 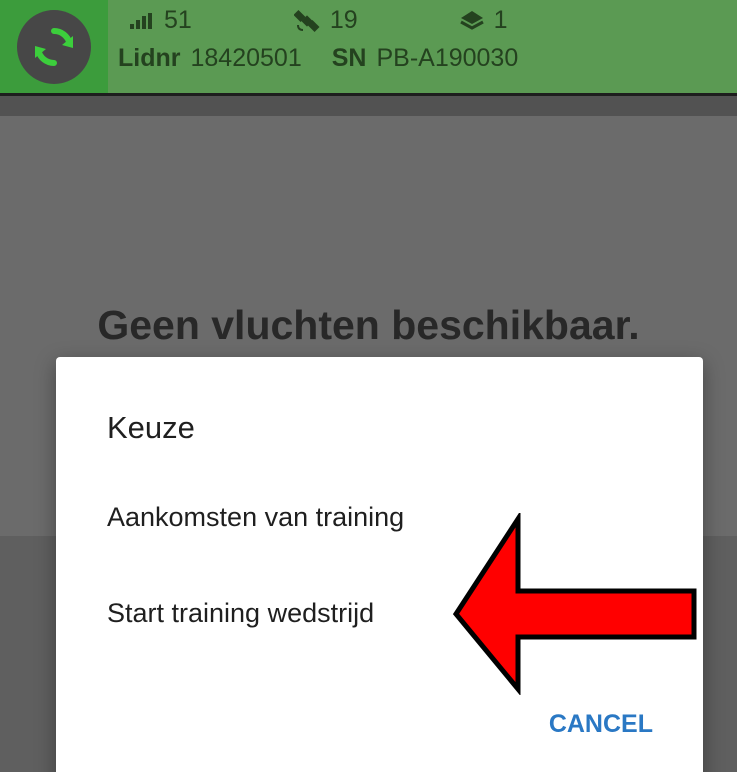 I want to click on member-label: Lidnr, so click(x=149, y=58).